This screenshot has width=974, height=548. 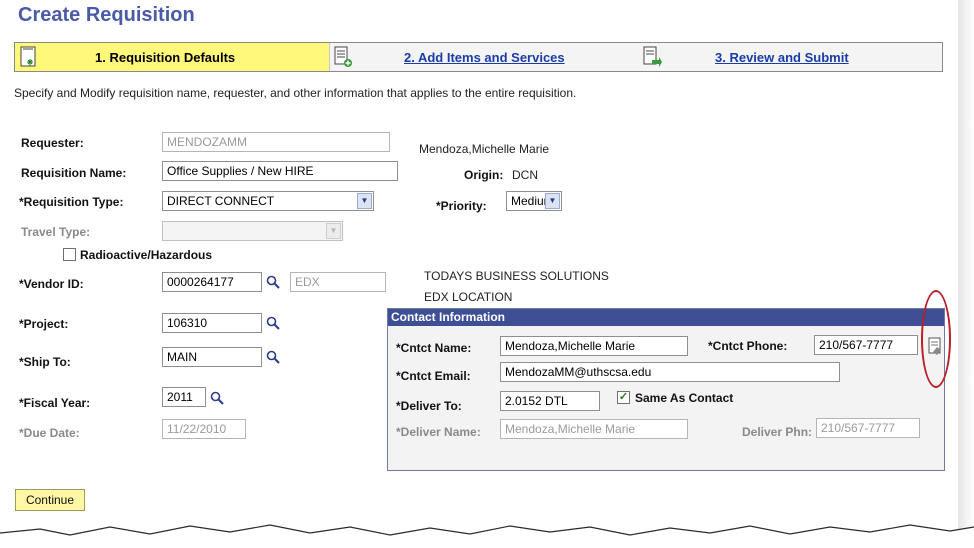 What do you see at coordinates (684, 398) in the screenshot?
I see `same-as-contact-label: Same As Contact` at bounding box center [684, 398].